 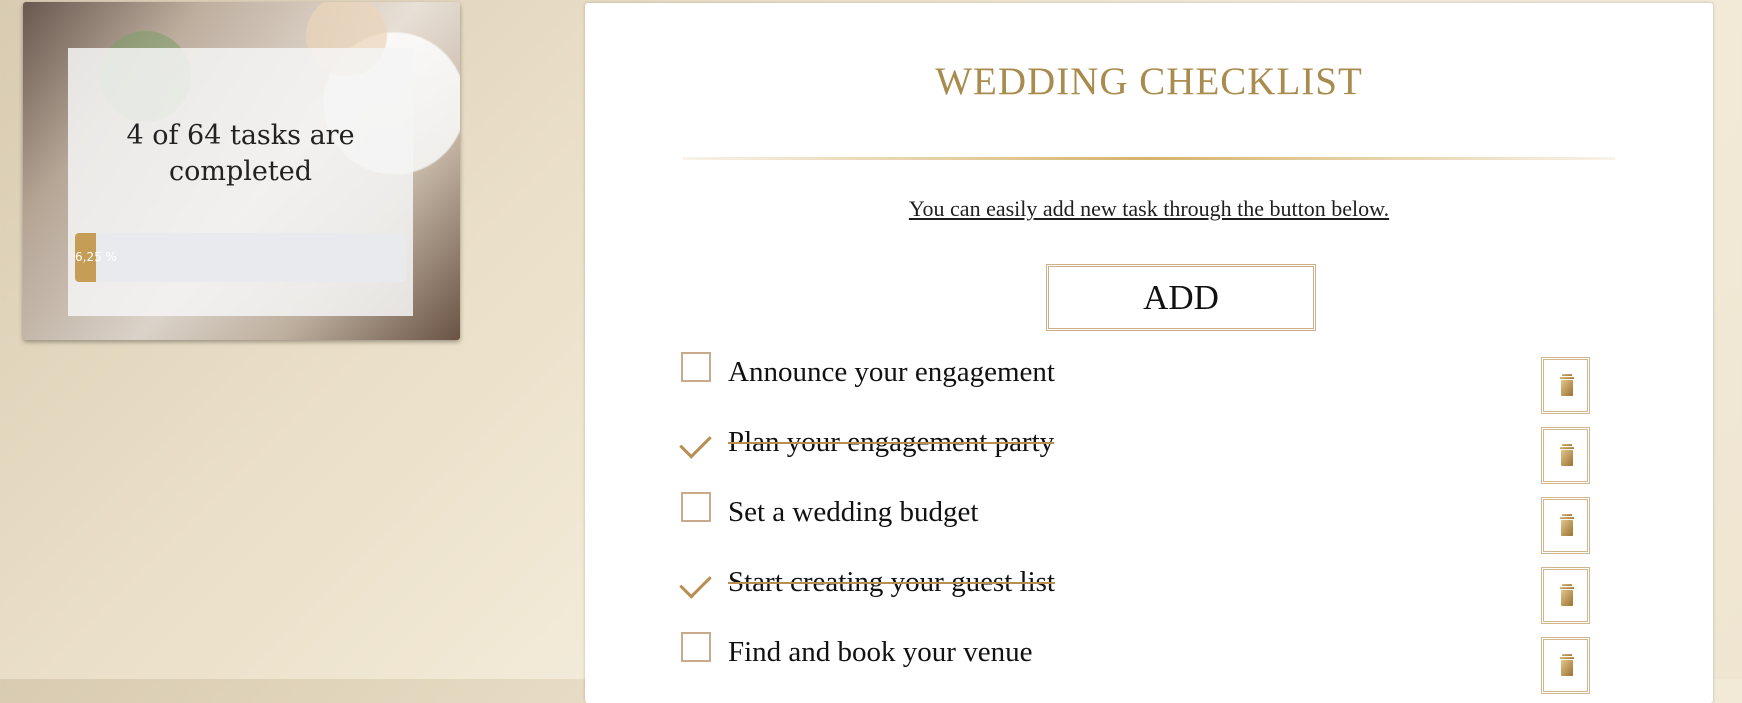 I want to click on task-label: Set a wedding budget, so click(x=853, y=512).